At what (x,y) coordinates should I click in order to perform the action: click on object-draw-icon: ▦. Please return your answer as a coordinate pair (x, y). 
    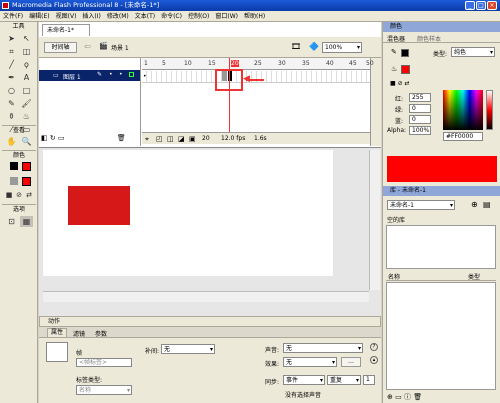
    Looking at the image, I should click on (26, 221).